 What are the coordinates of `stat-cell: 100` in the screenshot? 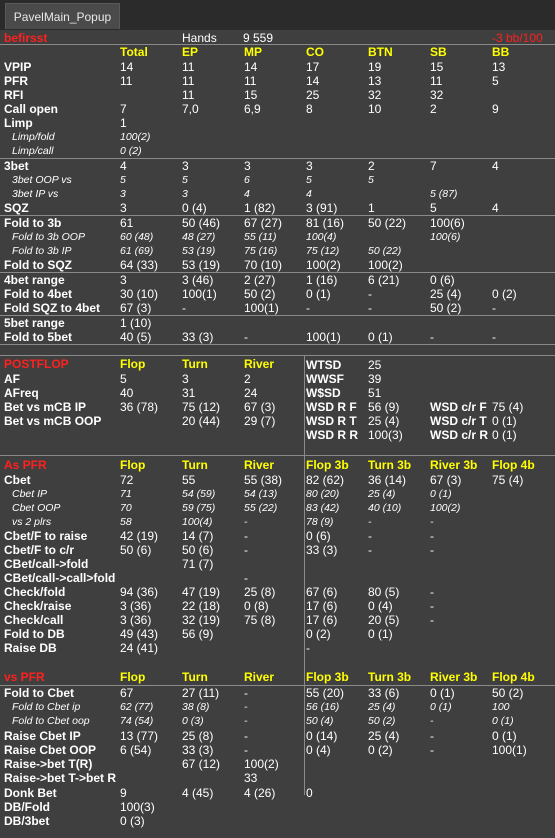 It's located at (501, 707).